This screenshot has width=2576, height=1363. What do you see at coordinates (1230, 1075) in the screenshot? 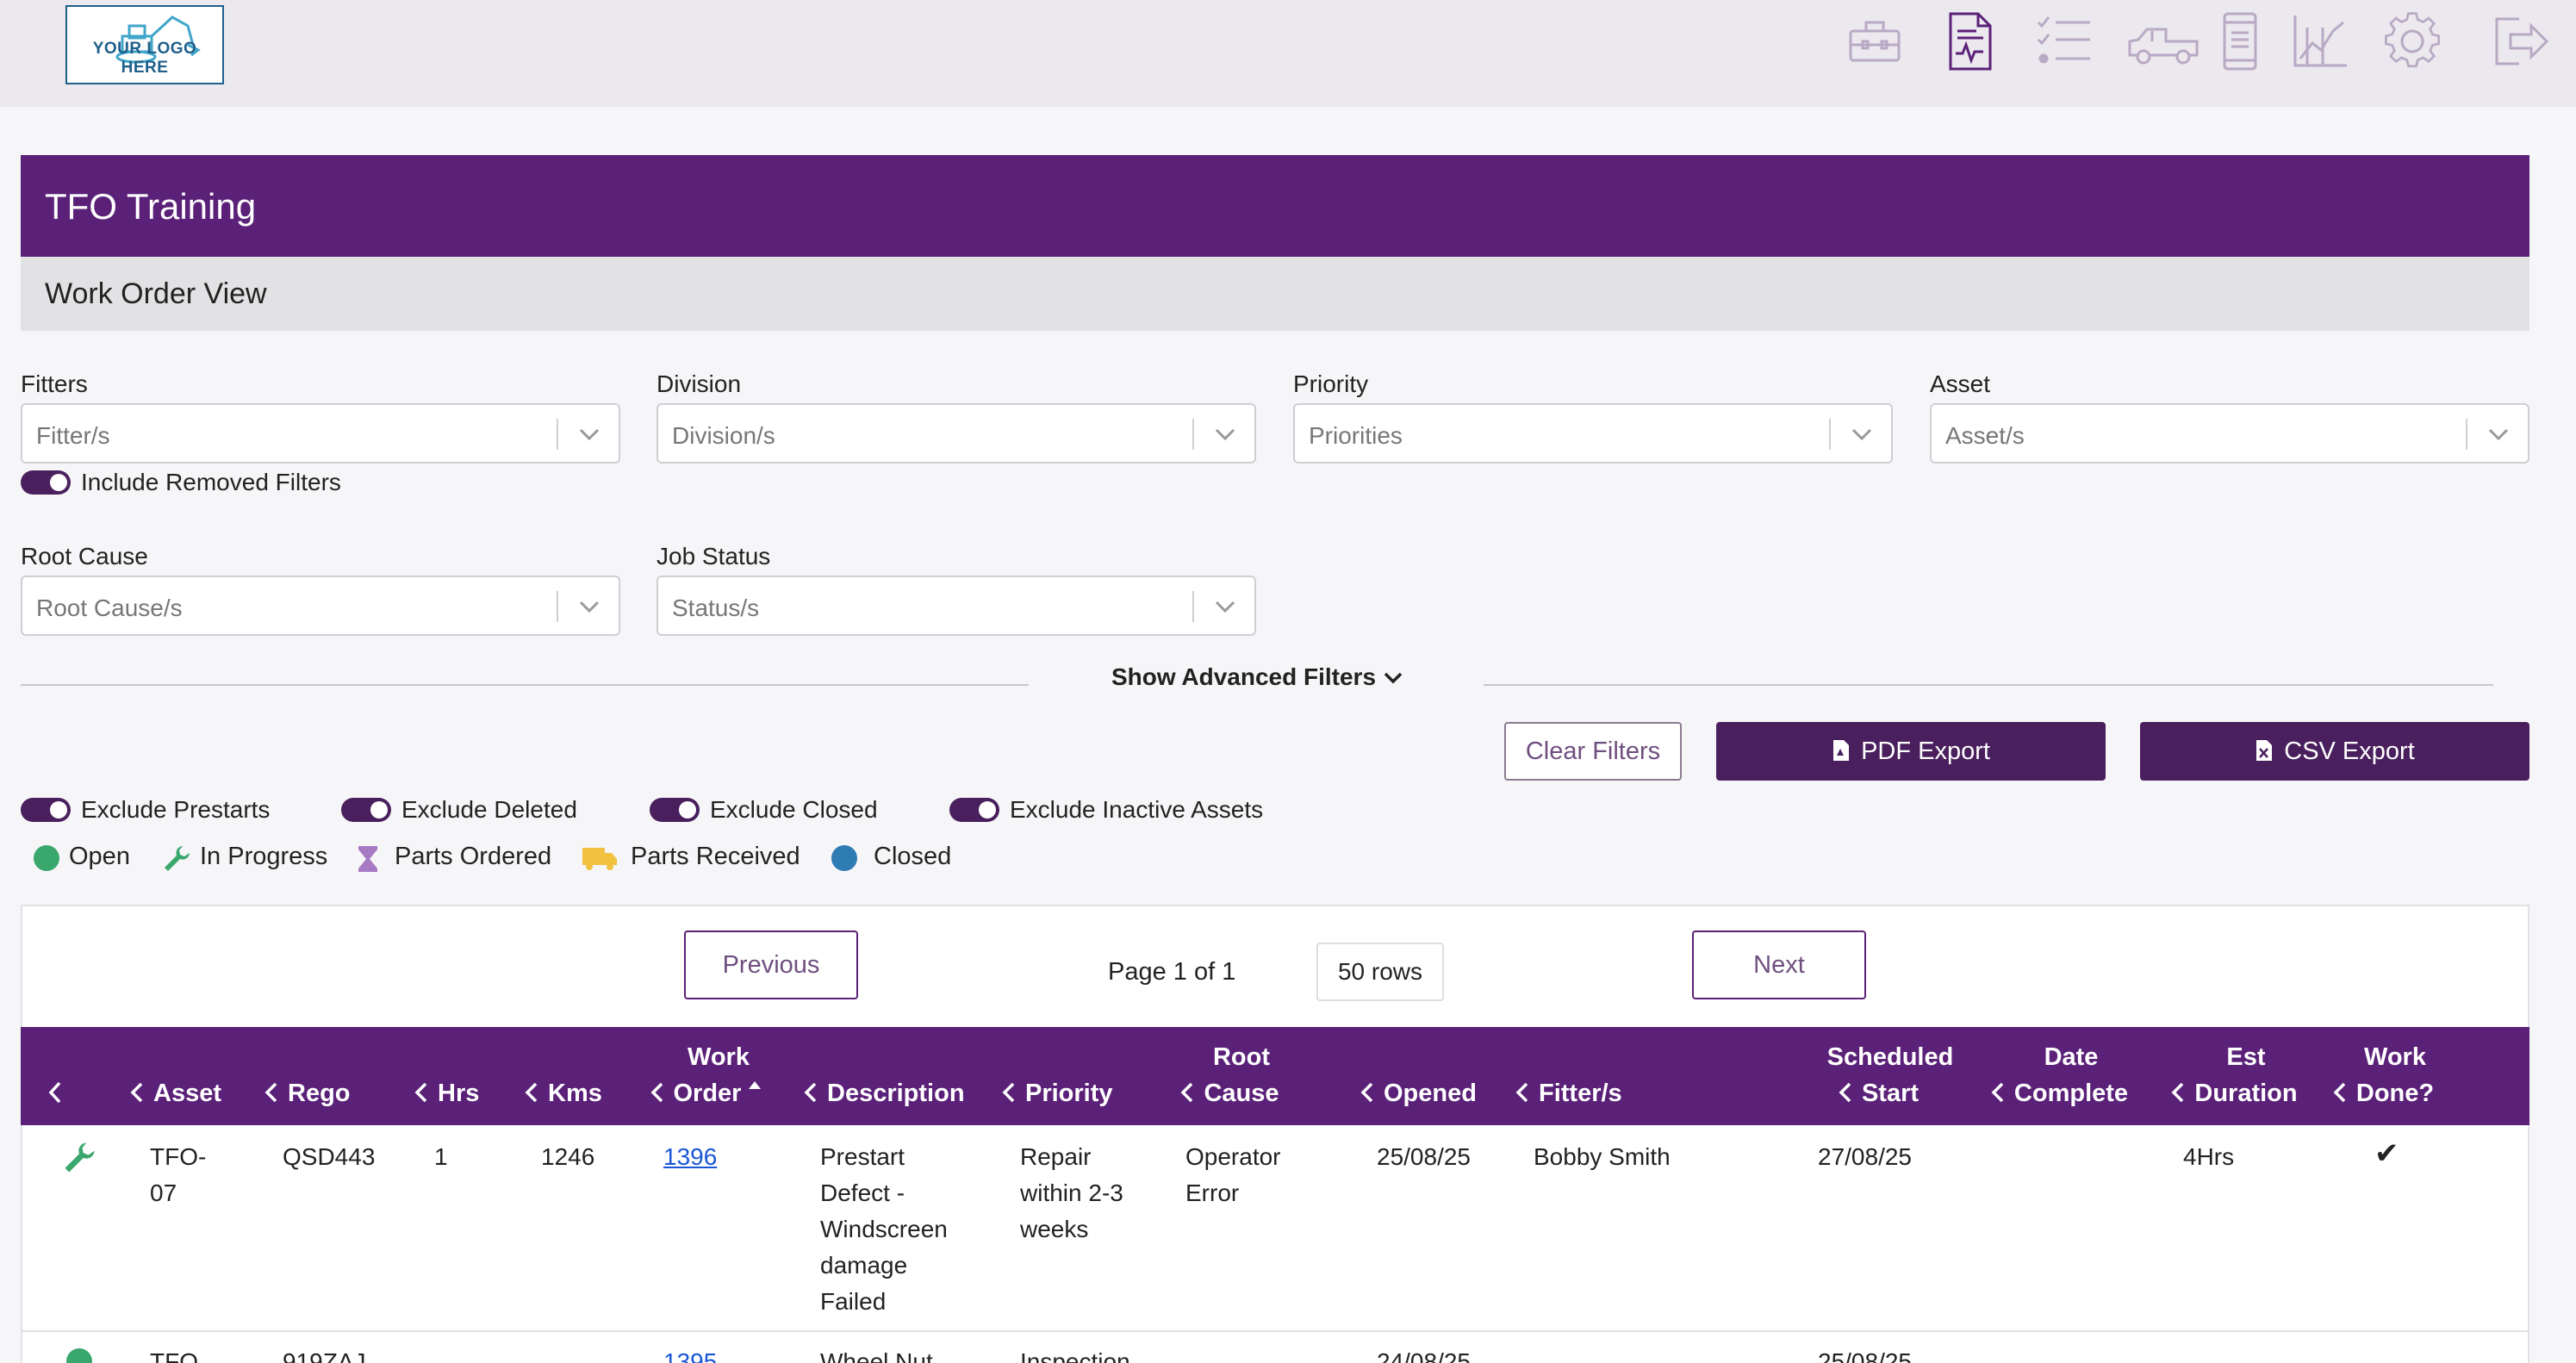
I see `column-root-cause: Root Cause` at bounding box center [1230, 1075].